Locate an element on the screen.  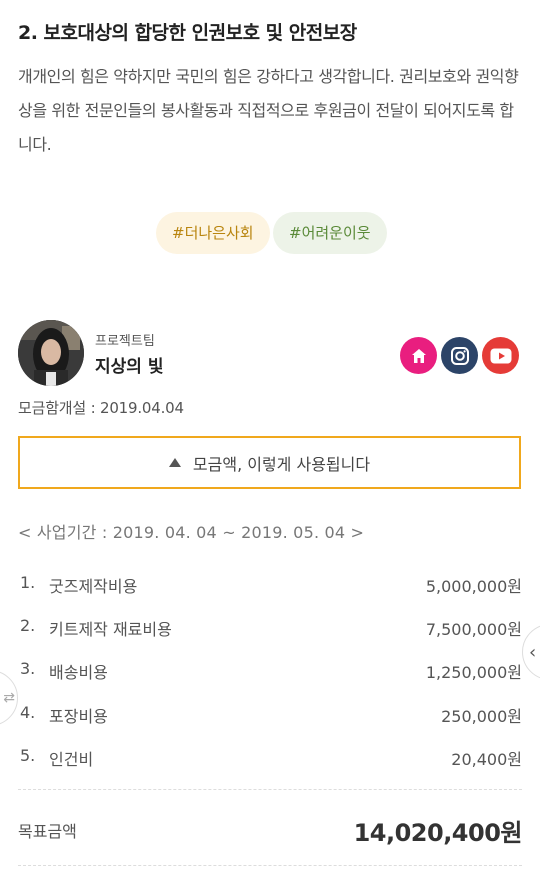
budget-row: 5. 인건비 20,400원 is located at coordinates (270, 759).